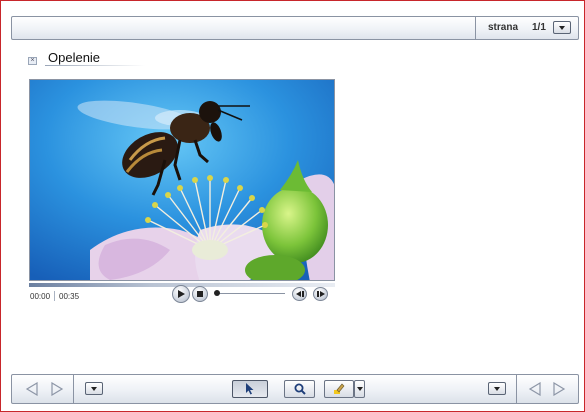 This screenshot has width=585, height=412. Describe the element at coordinates (295, 28) in the screenshot. I see `top-toolbar: strana 1/1` at that location.